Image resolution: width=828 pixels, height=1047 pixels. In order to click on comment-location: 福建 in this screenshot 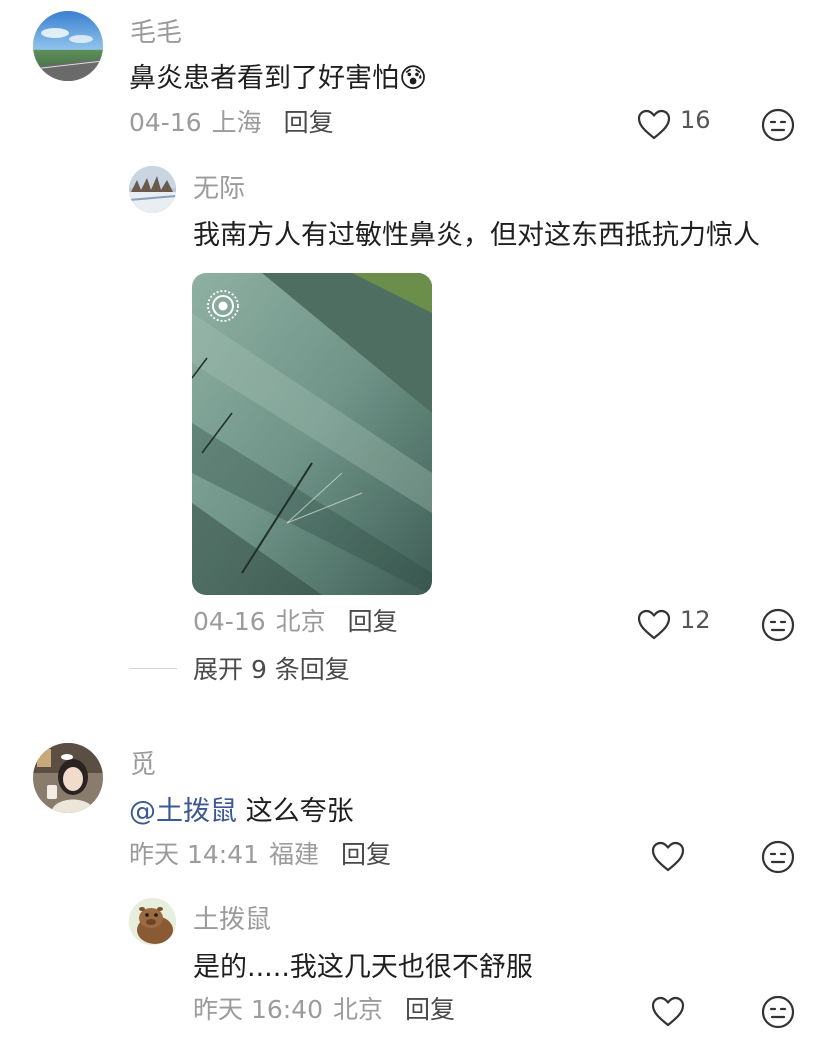, I will do `click(294, 854)`.